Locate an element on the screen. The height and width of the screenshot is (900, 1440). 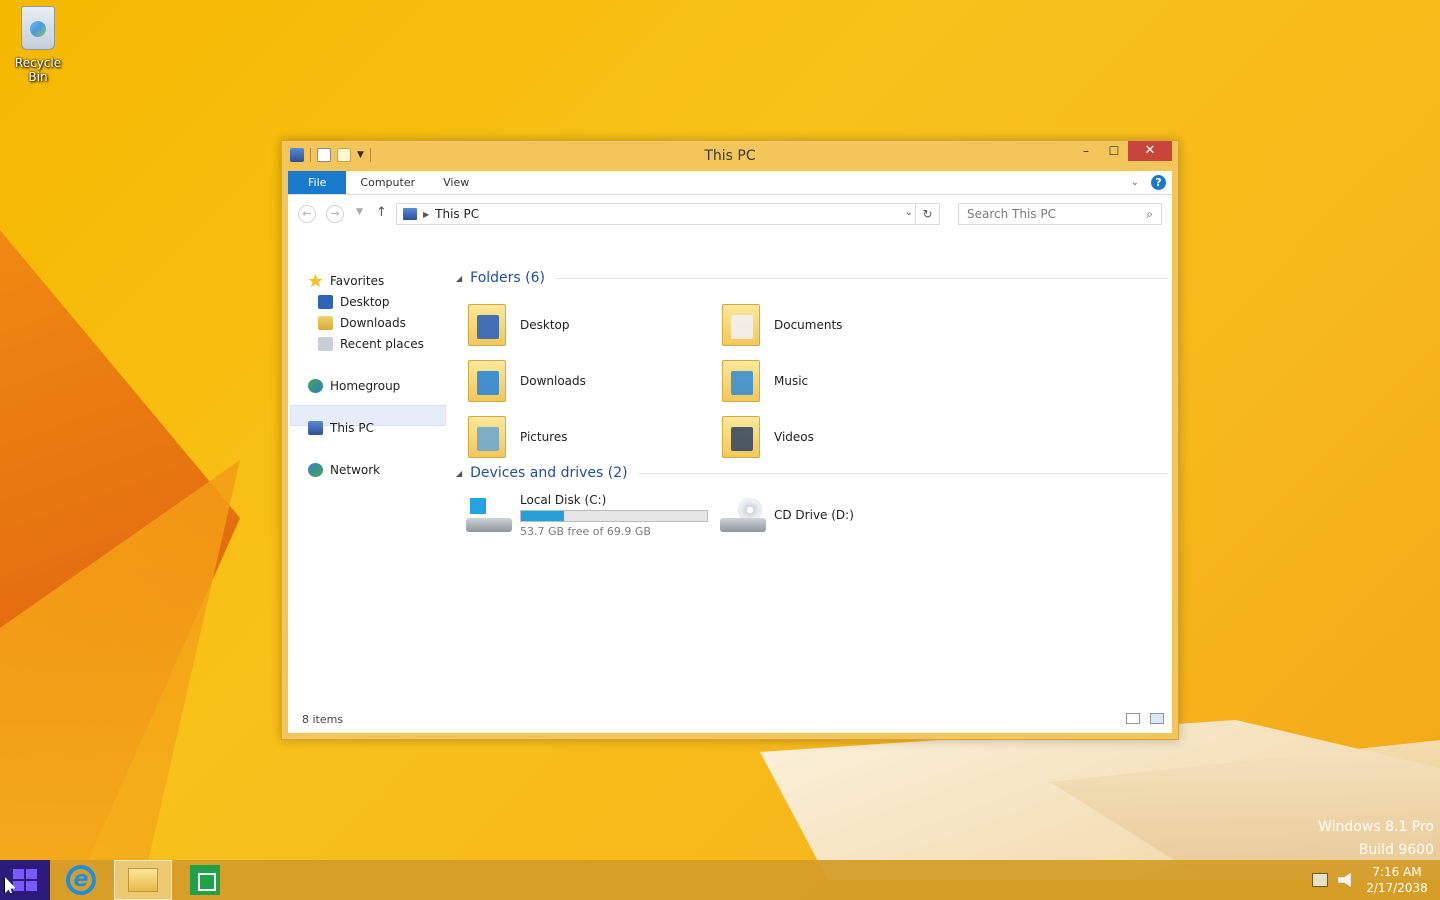
taskbar-internet-explorer: e is located at coordinates (81, 880).